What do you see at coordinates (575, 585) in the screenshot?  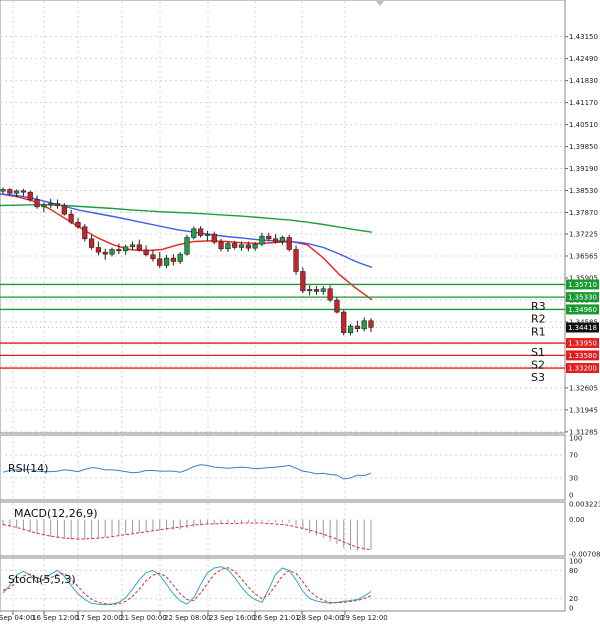 I see `stoch-axis: 10080 20 0` at bounding box center [575, 585].